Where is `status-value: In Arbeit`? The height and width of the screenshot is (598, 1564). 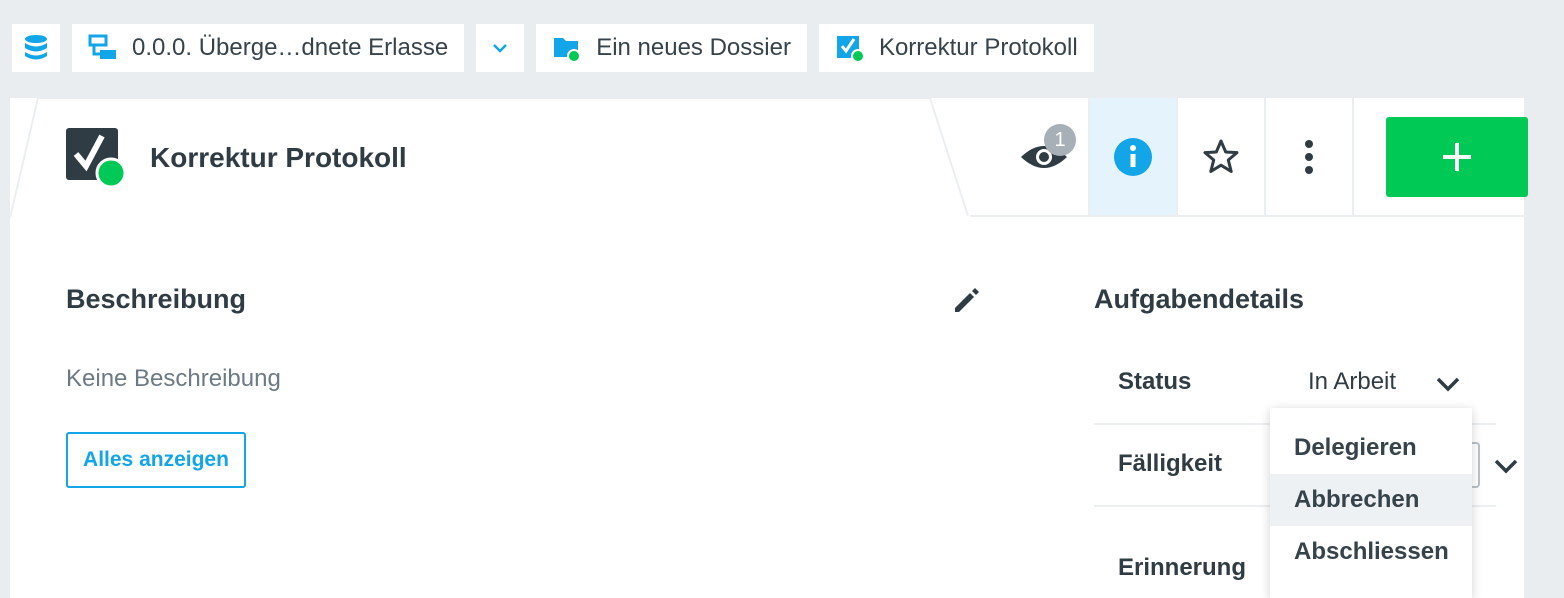 status-value: In Arbeit is located at coordinates (1352, 382).